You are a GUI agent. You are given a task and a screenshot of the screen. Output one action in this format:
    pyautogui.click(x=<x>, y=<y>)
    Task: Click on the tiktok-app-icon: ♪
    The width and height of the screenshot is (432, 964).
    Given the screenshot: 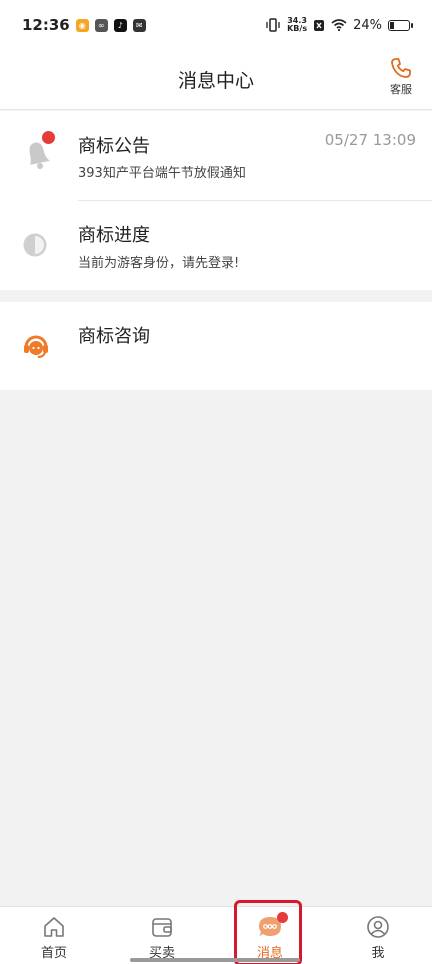 What is the action you would take?
    pyautogui.click(x=120, y=25)
    